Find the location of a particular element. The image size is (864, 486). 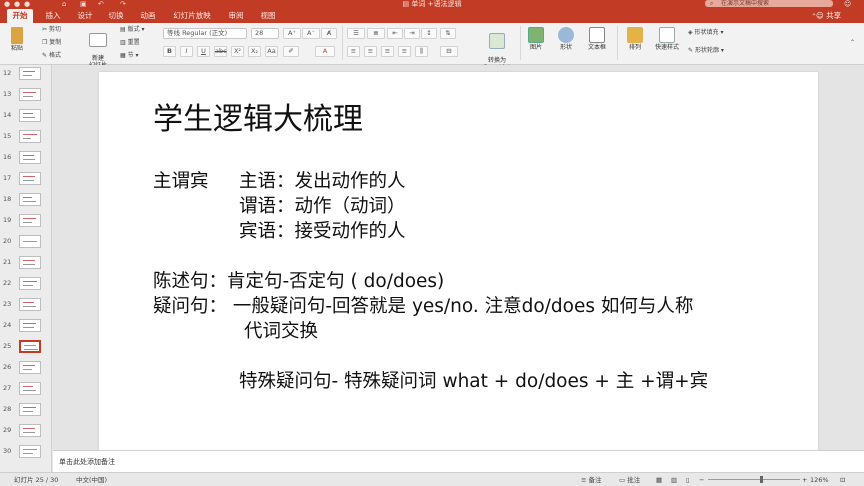

strikethrough-icon: abc is located at coordinates (220, 51).